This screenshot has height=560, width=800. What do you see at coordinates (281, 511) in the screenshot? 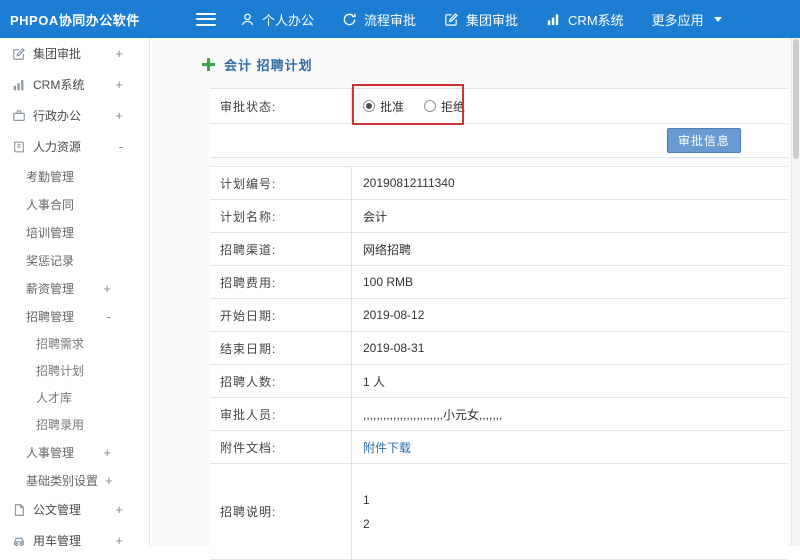
I see `form-label: 招聘说明:` at bounding box center [281, 511].